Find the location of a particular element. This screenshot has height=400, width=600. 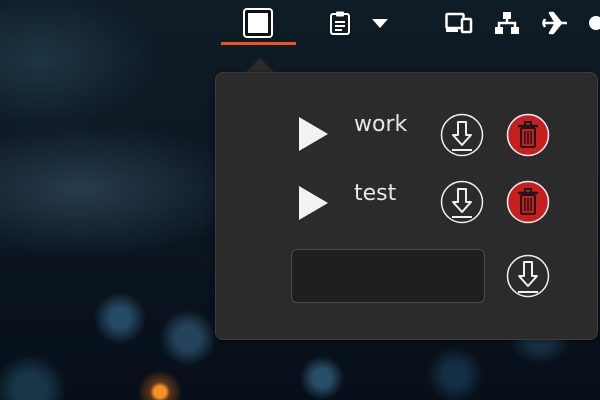

clipboard-icon is located at coordinates (340, 23).